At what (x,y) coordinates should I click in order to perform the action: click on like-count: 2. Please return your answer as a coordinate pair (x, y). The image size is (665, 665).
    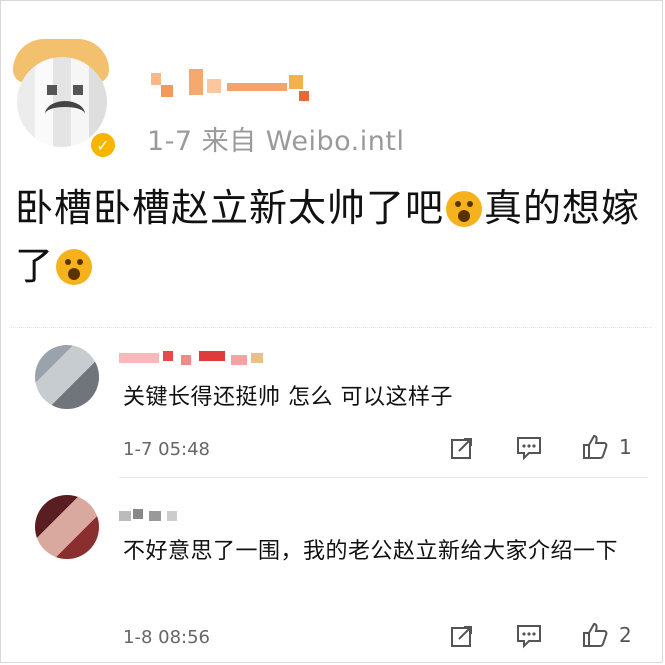
    Looking at the image, I should click on (625, 635).